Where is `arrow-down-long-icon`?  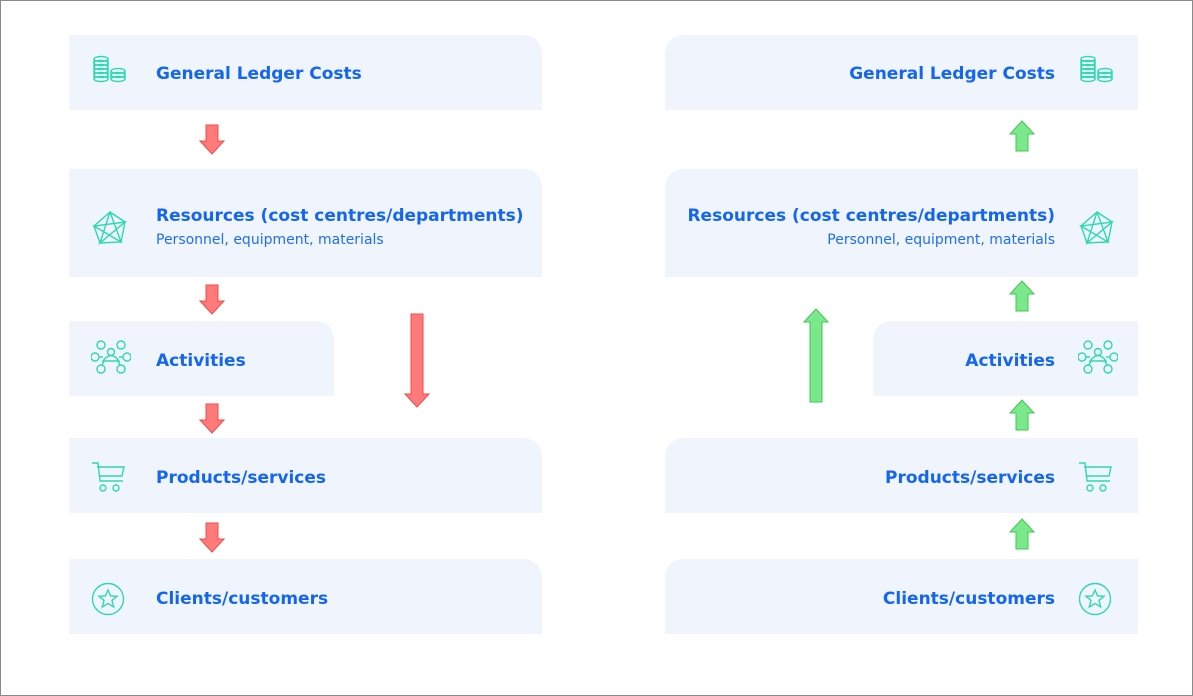
arrow-down-long-icon is located at coordinates (417, 360).